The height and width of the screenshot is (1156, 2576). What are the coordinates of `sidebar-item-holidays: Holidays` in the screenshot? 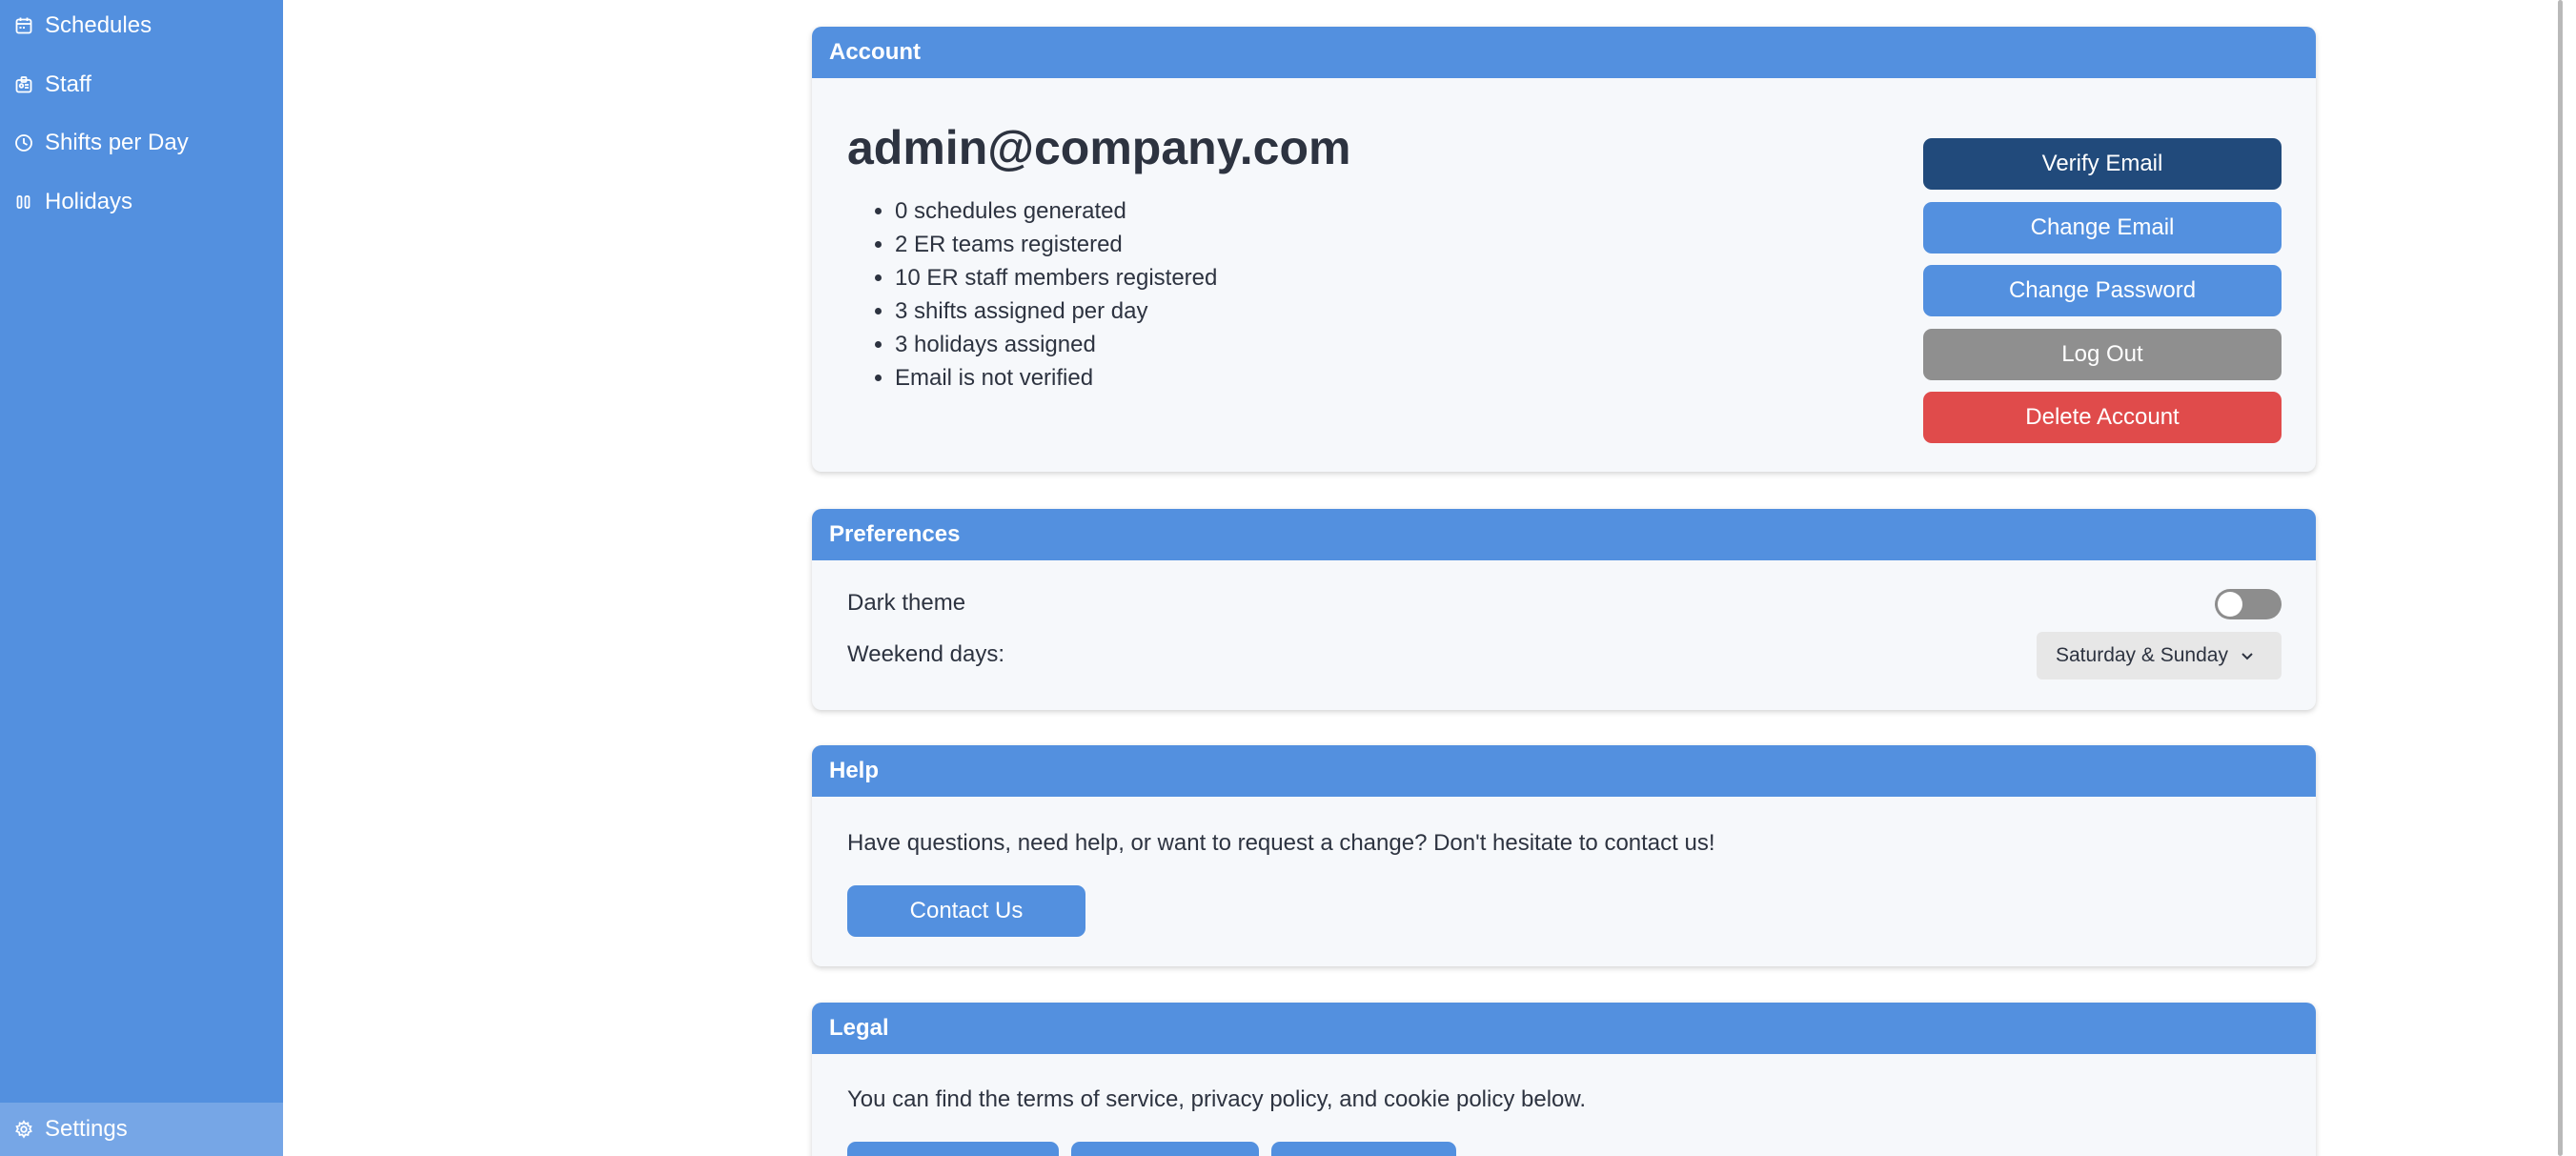 It's located at (141, 202).